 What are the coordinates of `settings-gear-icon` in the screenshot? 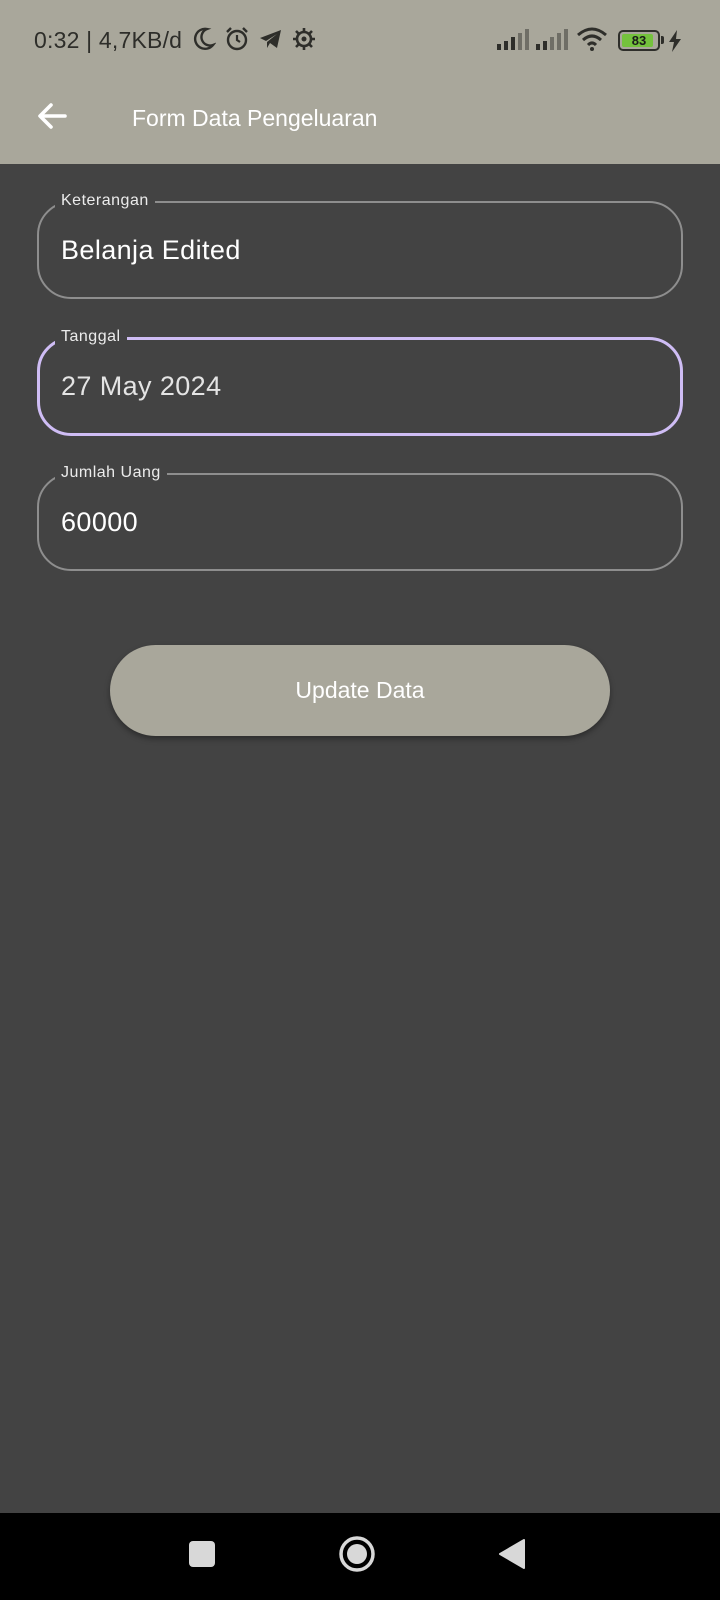 It's located at (304, 41).